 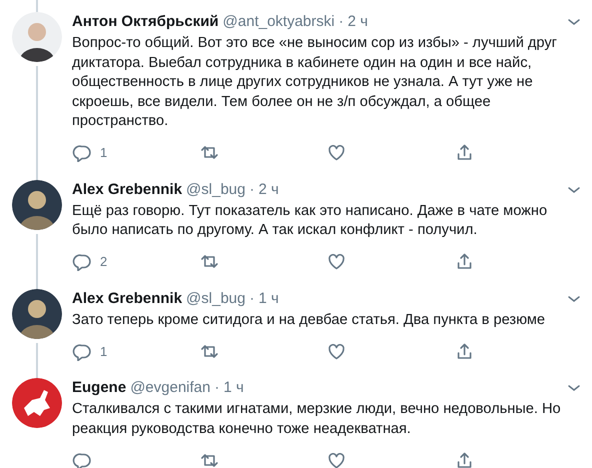 What do you see at coordinates (104, 261) in the screenshot?
I see `reply-count: 2` at bounding box center [104, 261].